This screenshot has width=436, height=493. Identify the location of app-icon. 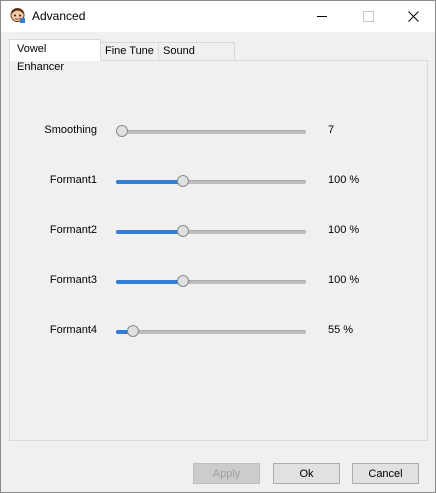
(17, 15).